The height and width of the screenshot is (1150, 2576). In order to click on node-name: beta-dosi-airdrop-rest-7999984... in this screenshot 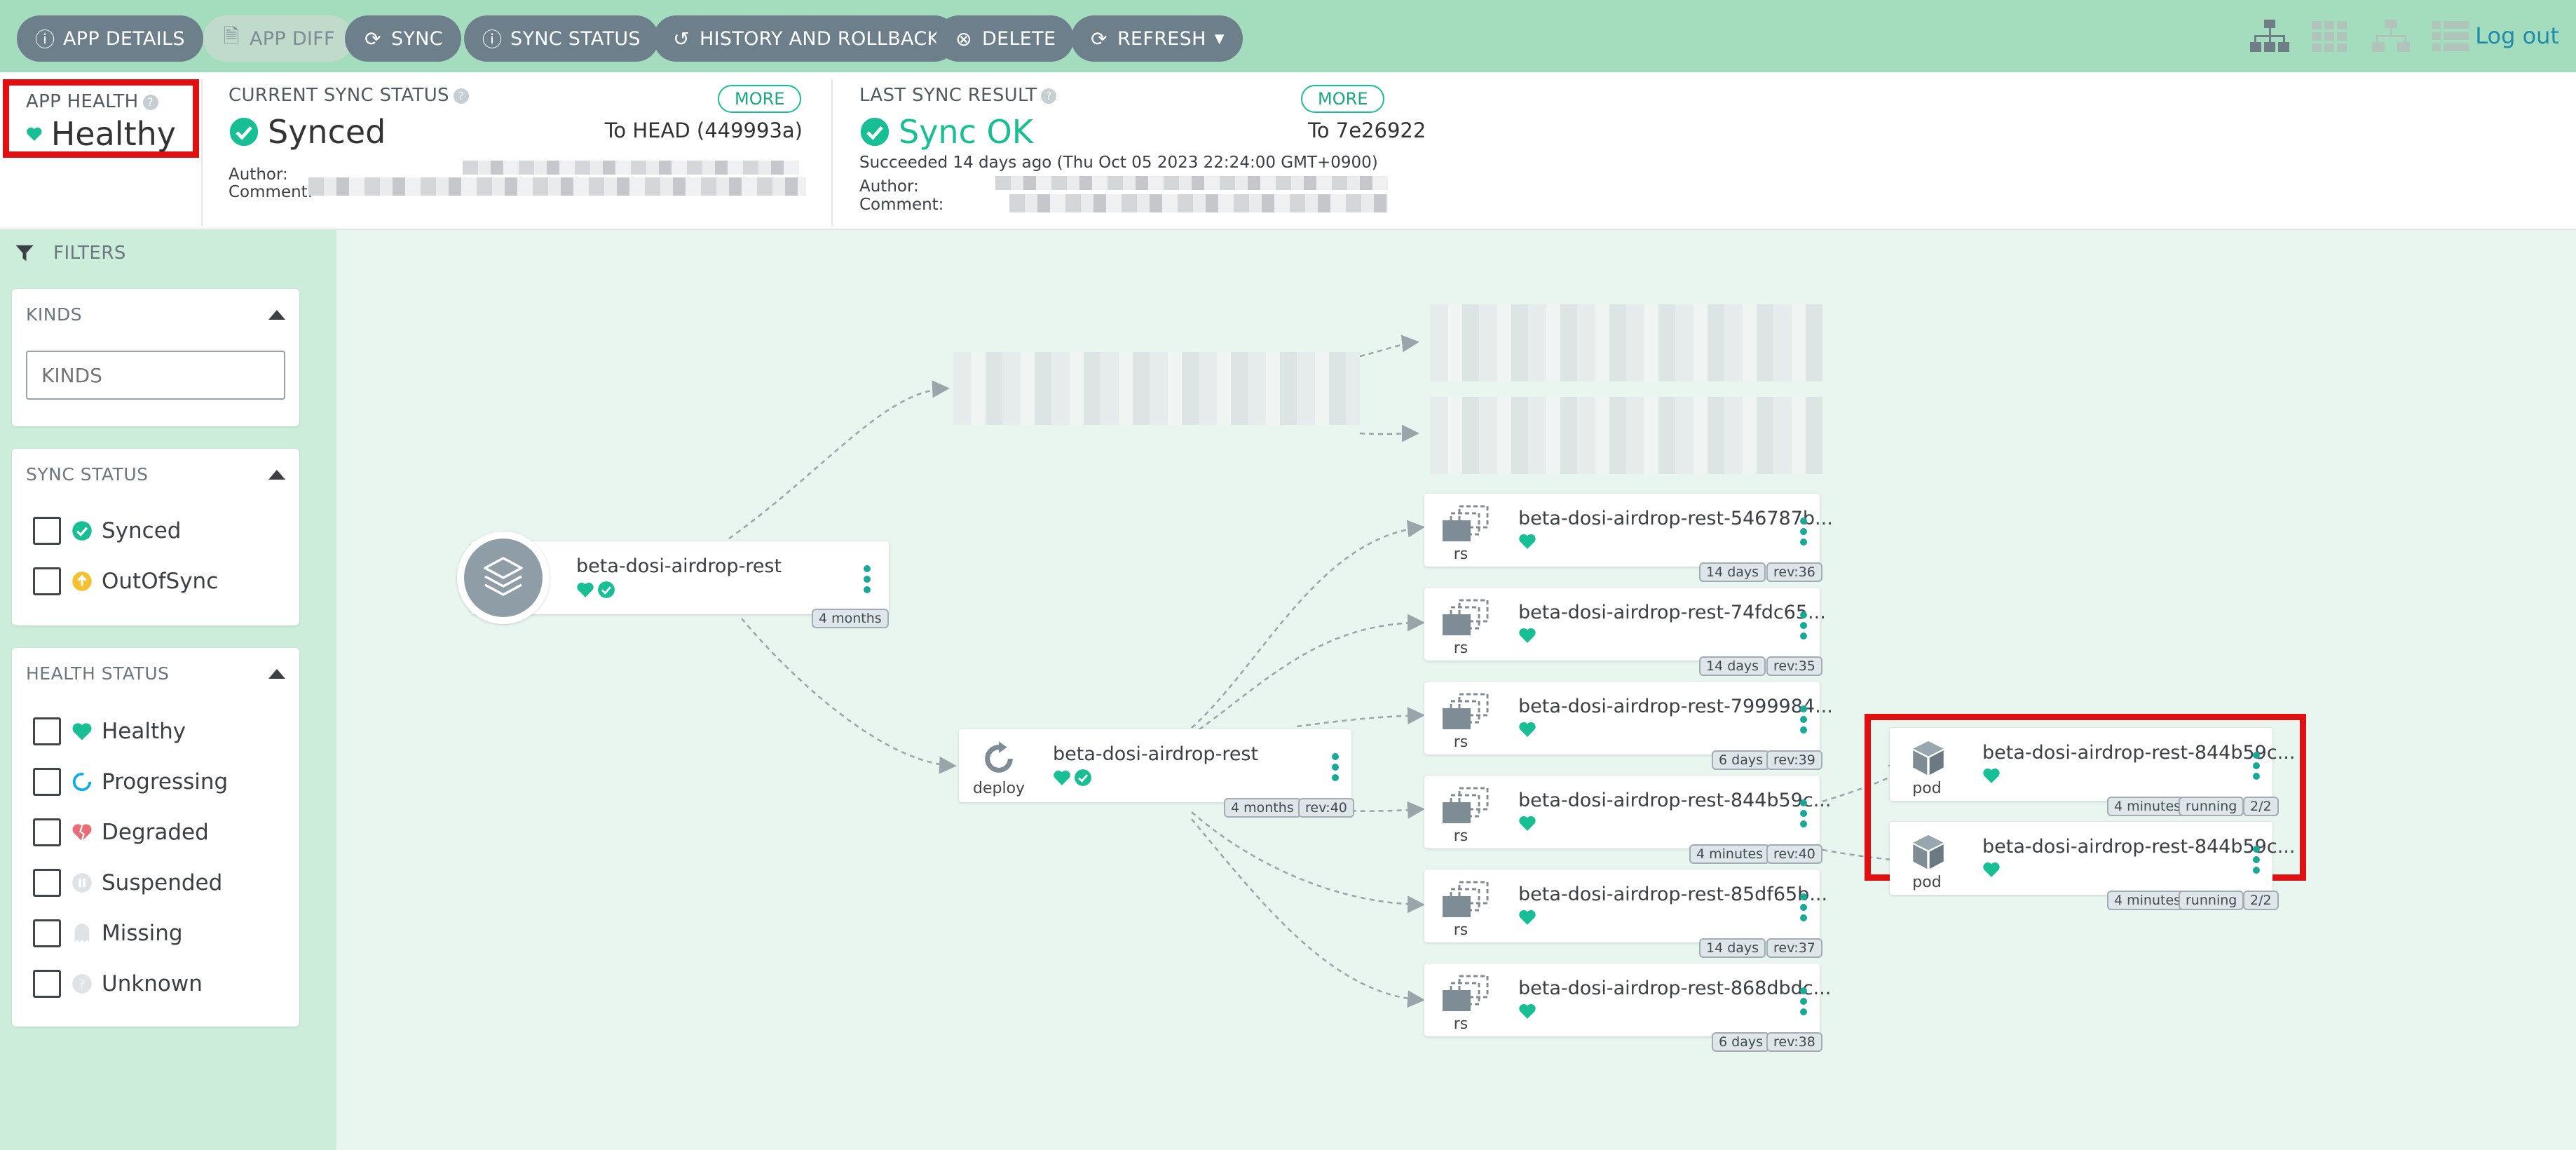, I will do `click(1676, 706)`.